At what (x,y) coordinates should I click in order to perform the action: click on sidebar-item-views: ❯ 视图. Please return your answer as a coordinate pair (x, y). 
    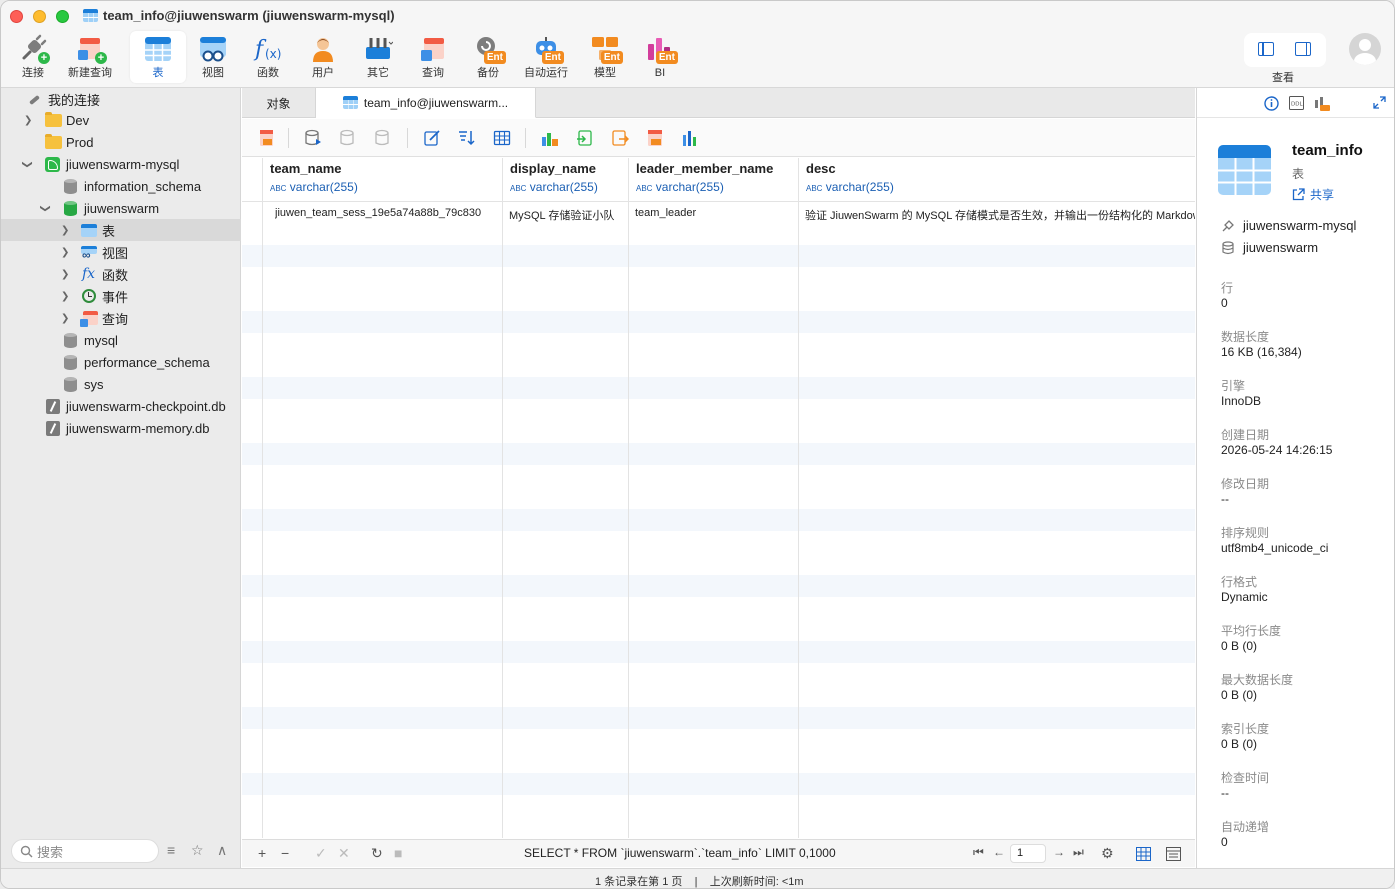
    Looking at the image, I should click on (121, 252).